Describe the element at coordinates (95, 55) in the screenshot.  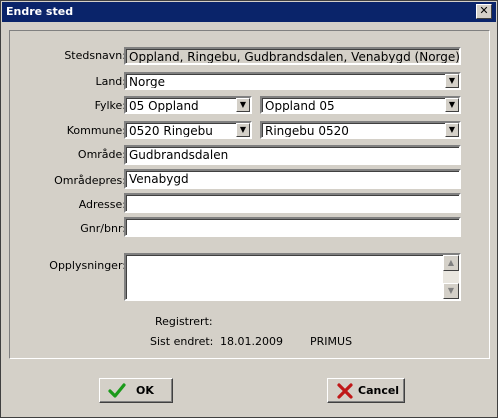
I see `stedsnavn-label: Stedsnavn:` at that location.